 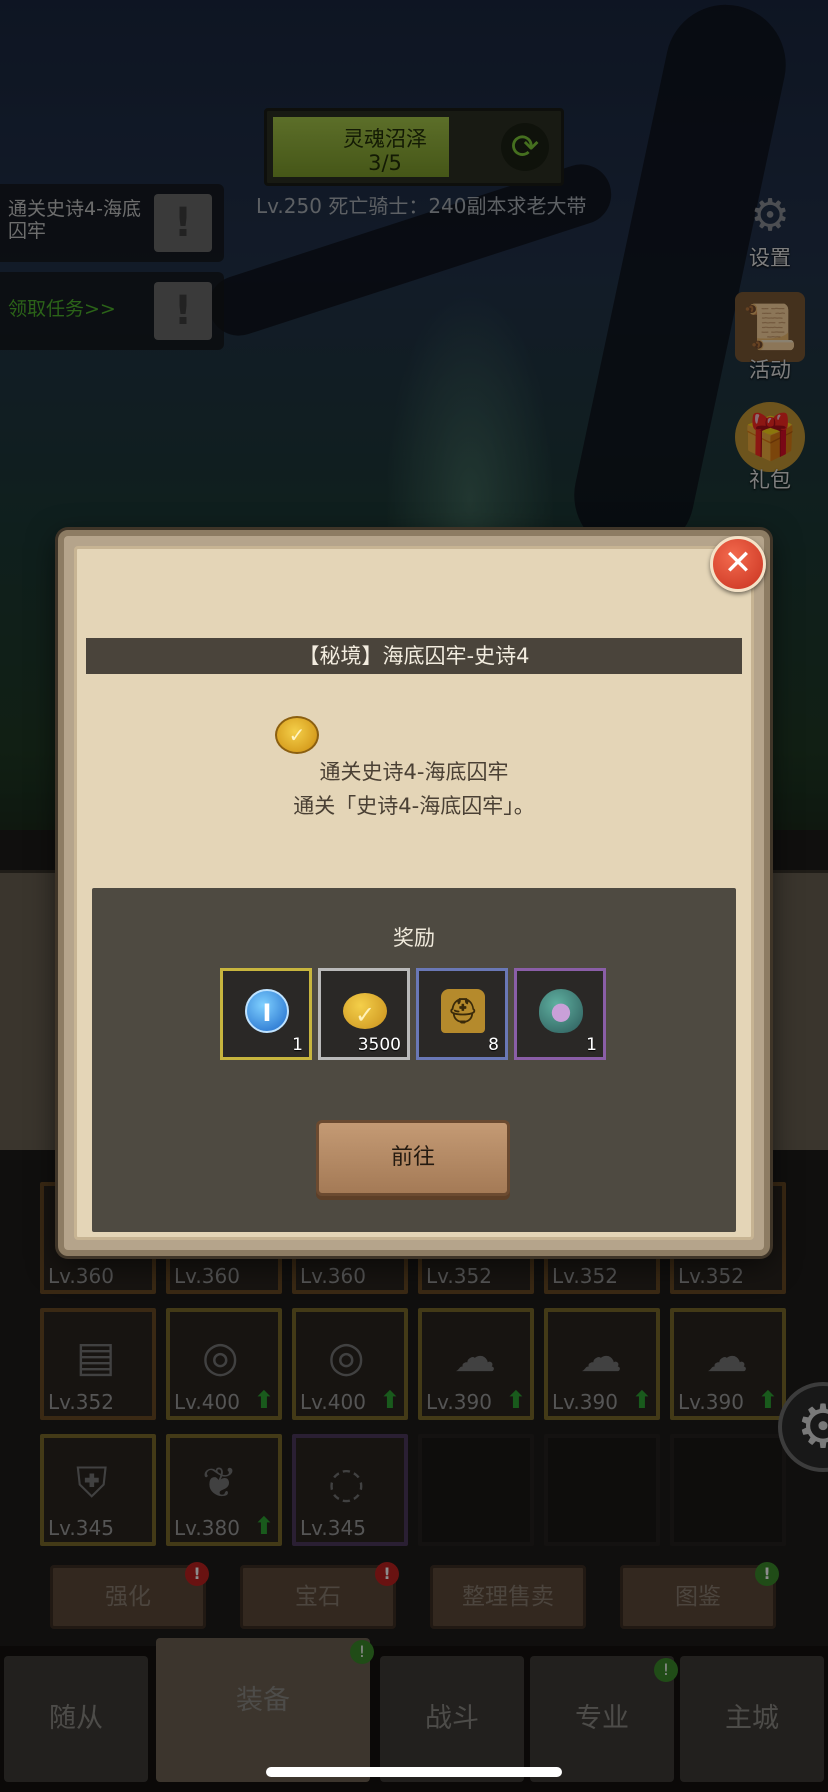 What do you see at coordinates (414, 772) in the screenshot?
I see `task-name: 通关史诗4-海底囚牢` at bounding box center [414, 772].